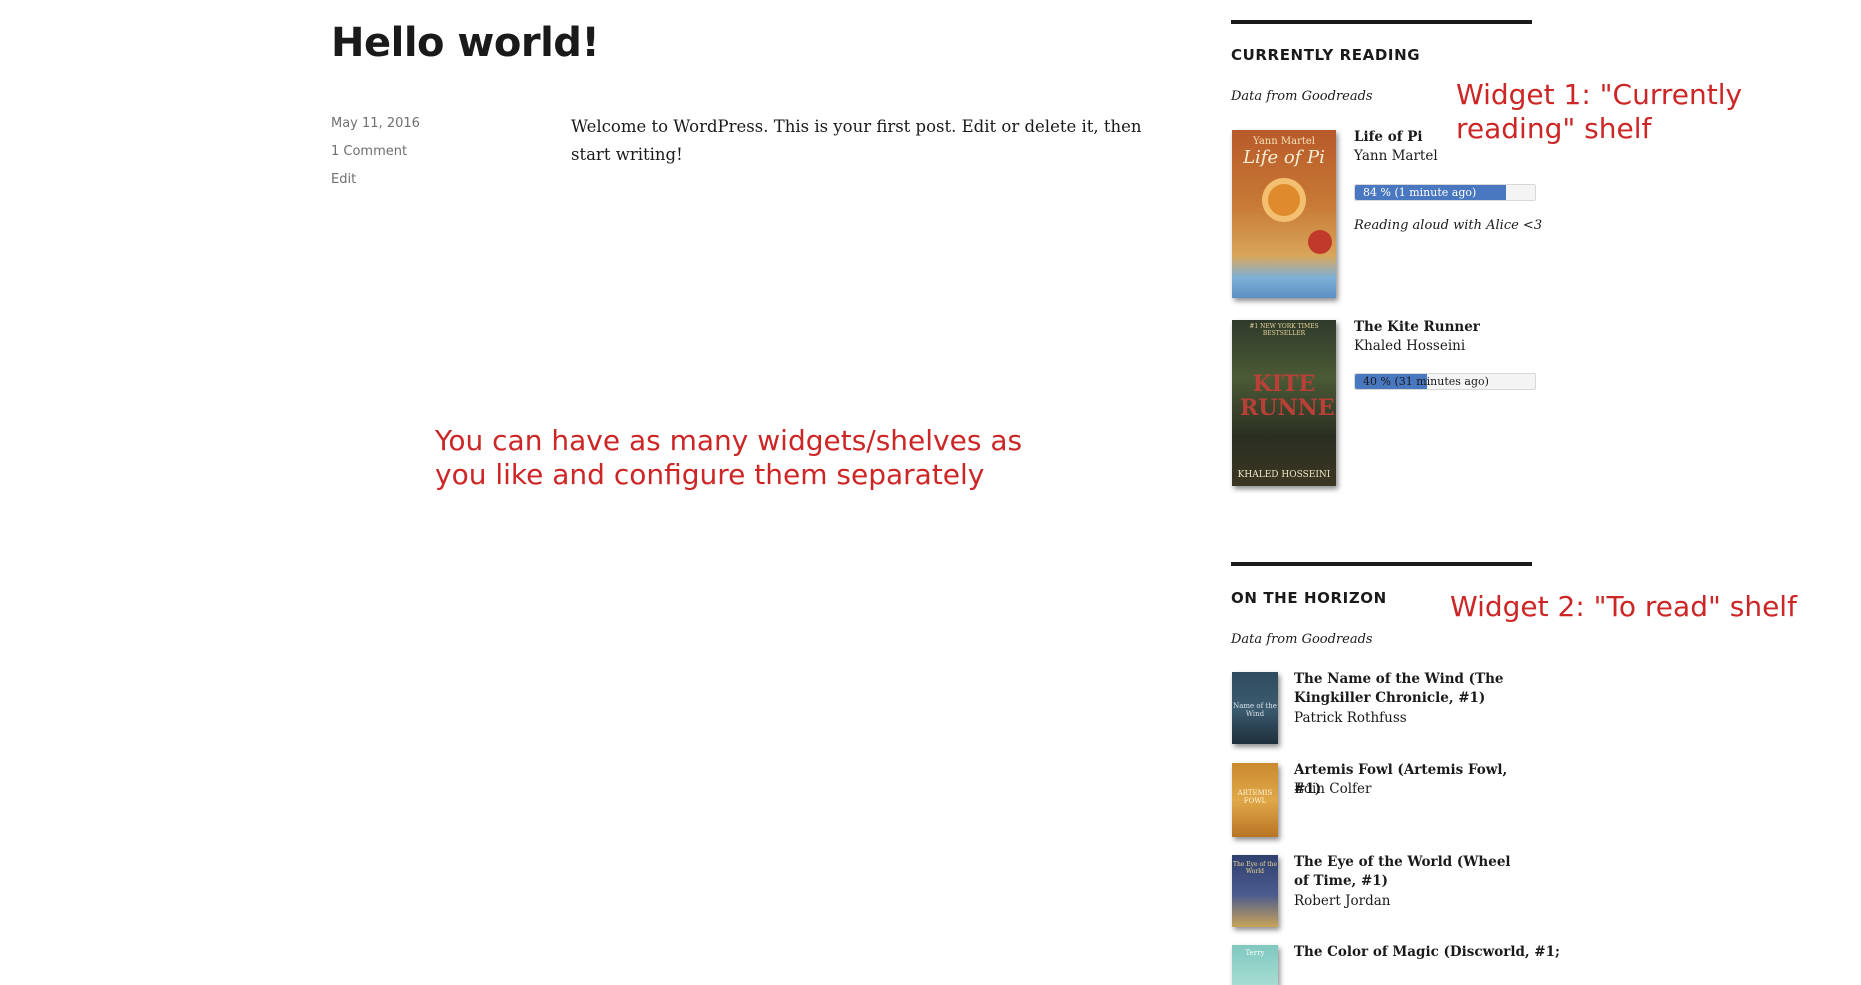 The height and width of the screenshot is (985, 1861). What do you see at coordinates (1381, 22) in the screenshot?
I see `widget1-rule` at bounding box center [1381, 22].